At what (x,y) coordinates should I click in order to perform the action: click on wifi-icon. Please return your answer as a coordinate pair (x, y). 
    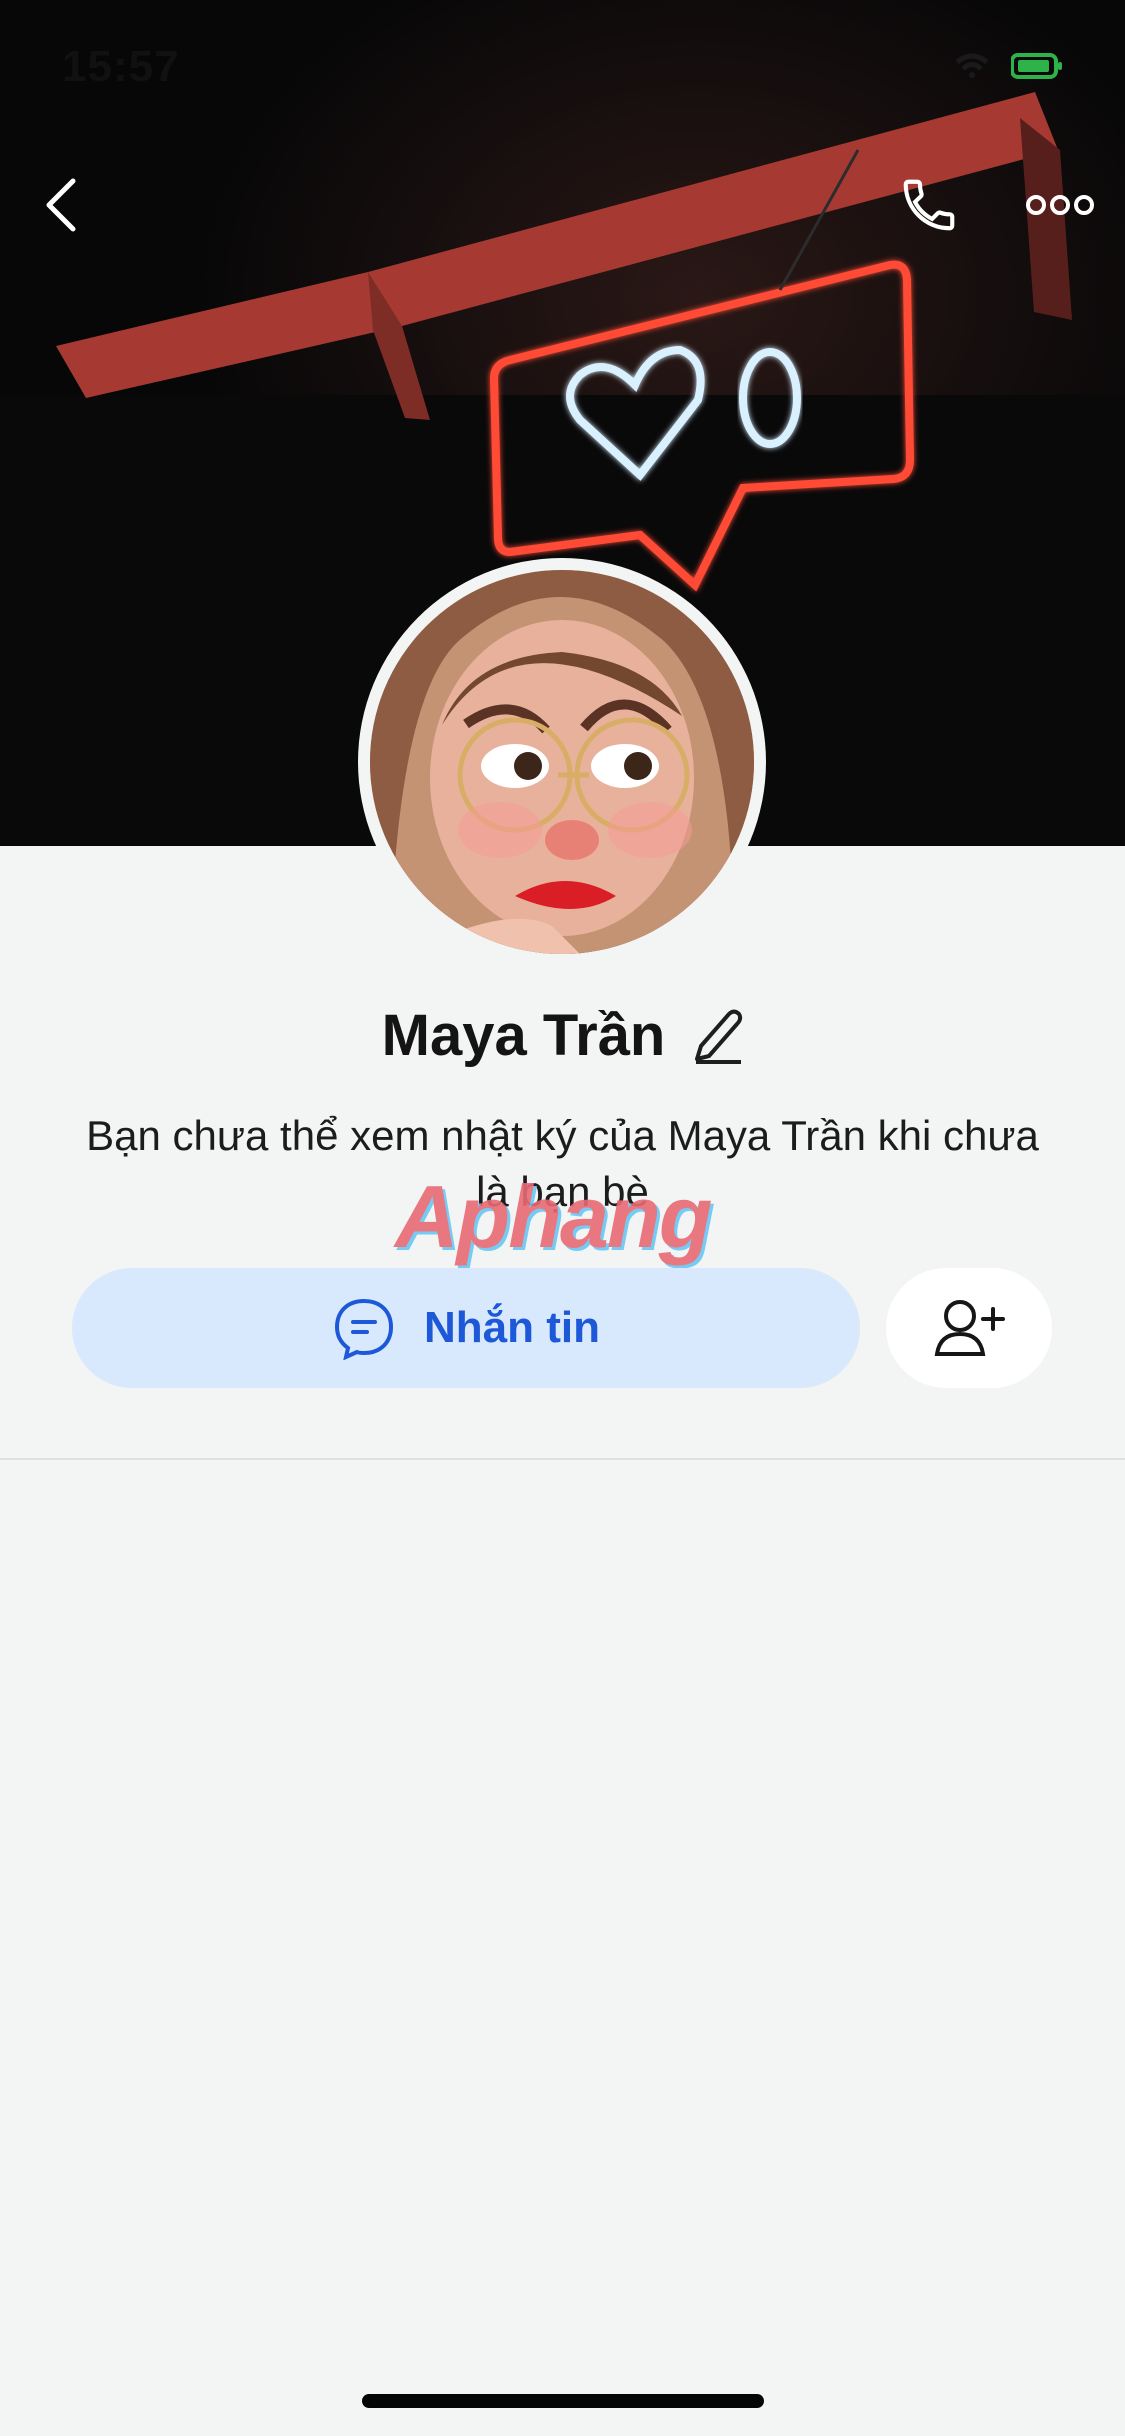
    Looking at the image, I should click on (972, 65).